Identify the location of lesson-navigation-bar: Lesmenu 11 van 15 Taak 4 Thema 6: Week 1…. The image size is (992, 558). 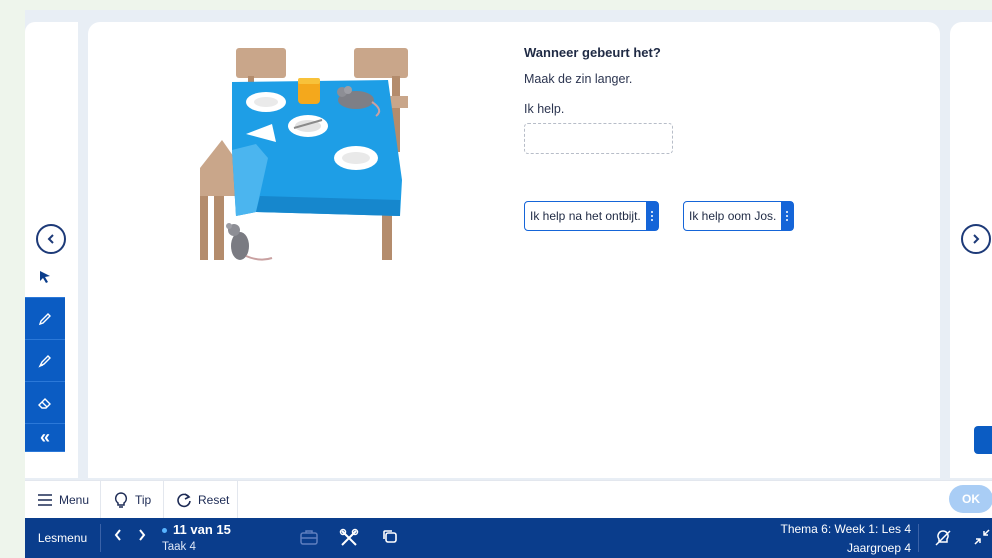
(508, 538).